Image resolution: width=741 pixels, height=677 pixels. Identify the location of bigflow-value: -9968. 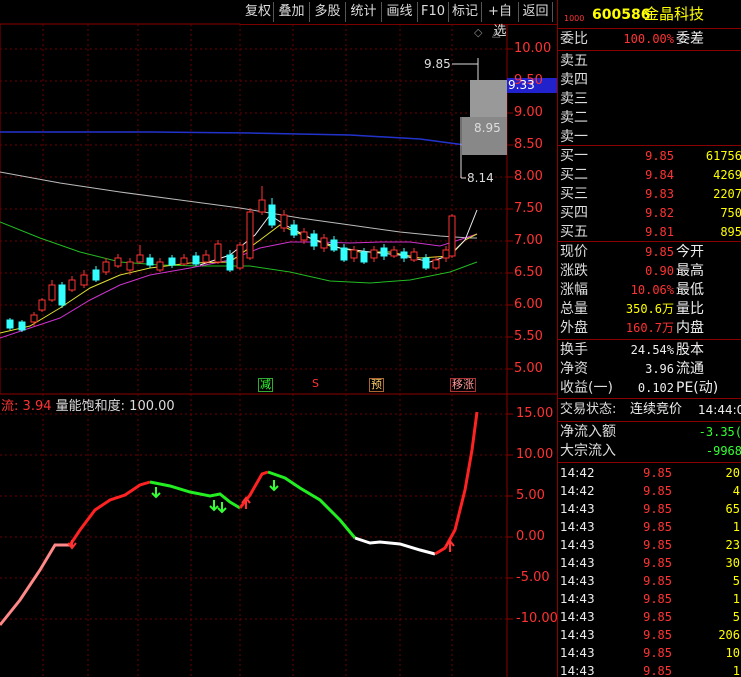
(723, 451).